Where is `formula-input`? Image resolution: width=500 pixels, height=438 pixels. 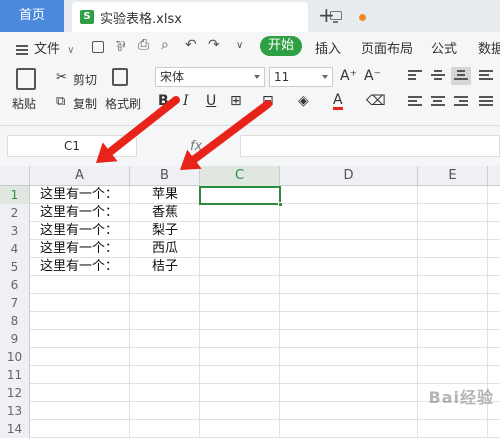
formula-input is located at coordinates (370, 146).